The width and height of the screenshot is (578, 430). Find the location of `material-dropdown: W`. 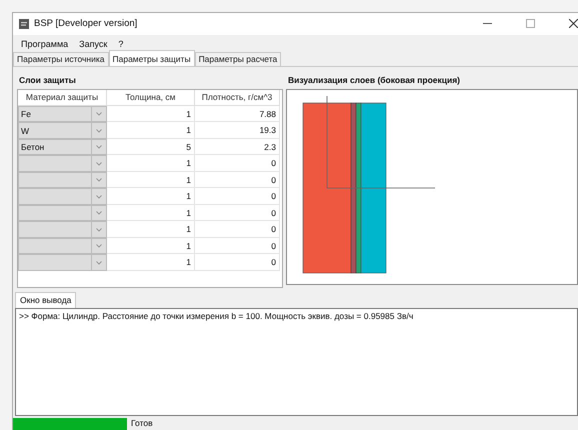

material-dropdown: W is located at coordinates (55, 130).